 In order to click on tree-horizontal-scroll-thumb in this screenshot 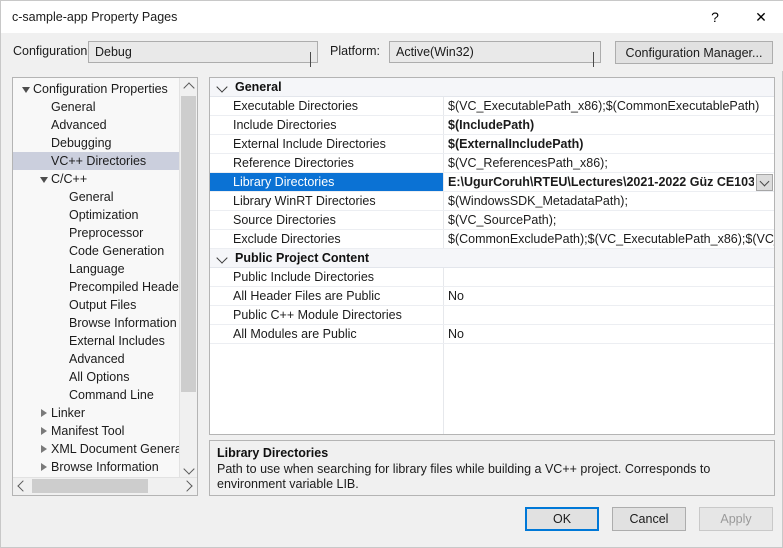, I will do `click(90, 486)`.